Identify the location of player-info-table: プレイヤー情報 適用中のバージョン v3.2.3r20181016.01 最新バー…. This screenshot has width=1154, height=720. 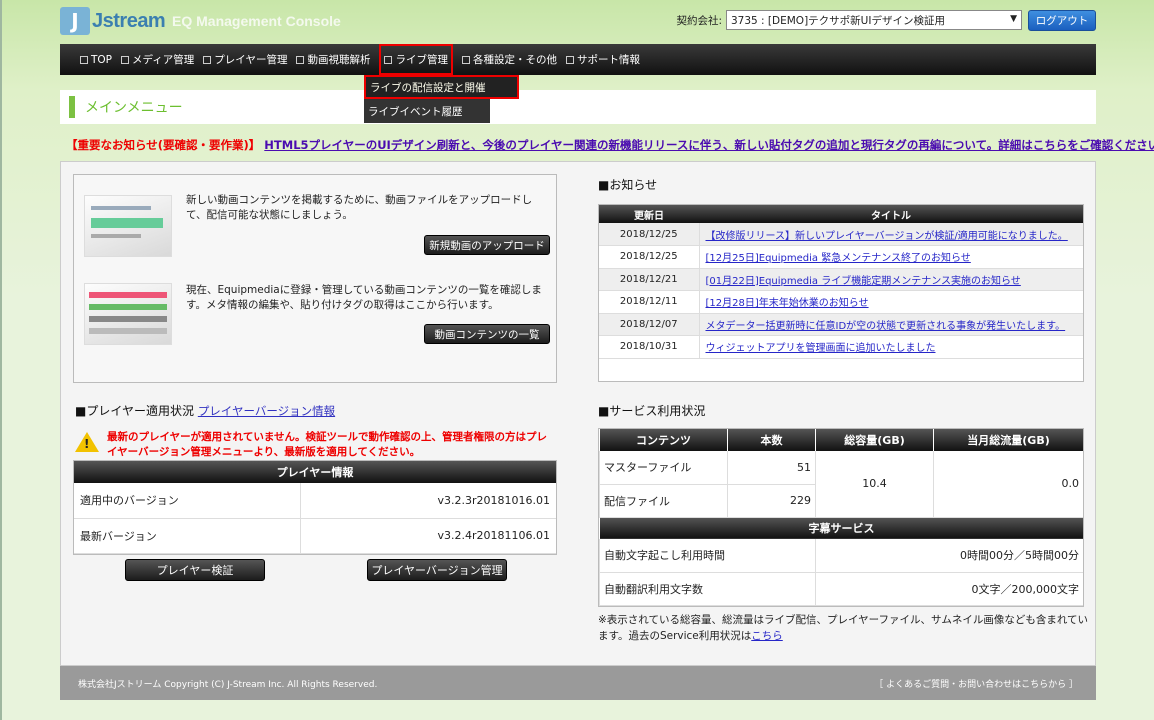
(315, 507).